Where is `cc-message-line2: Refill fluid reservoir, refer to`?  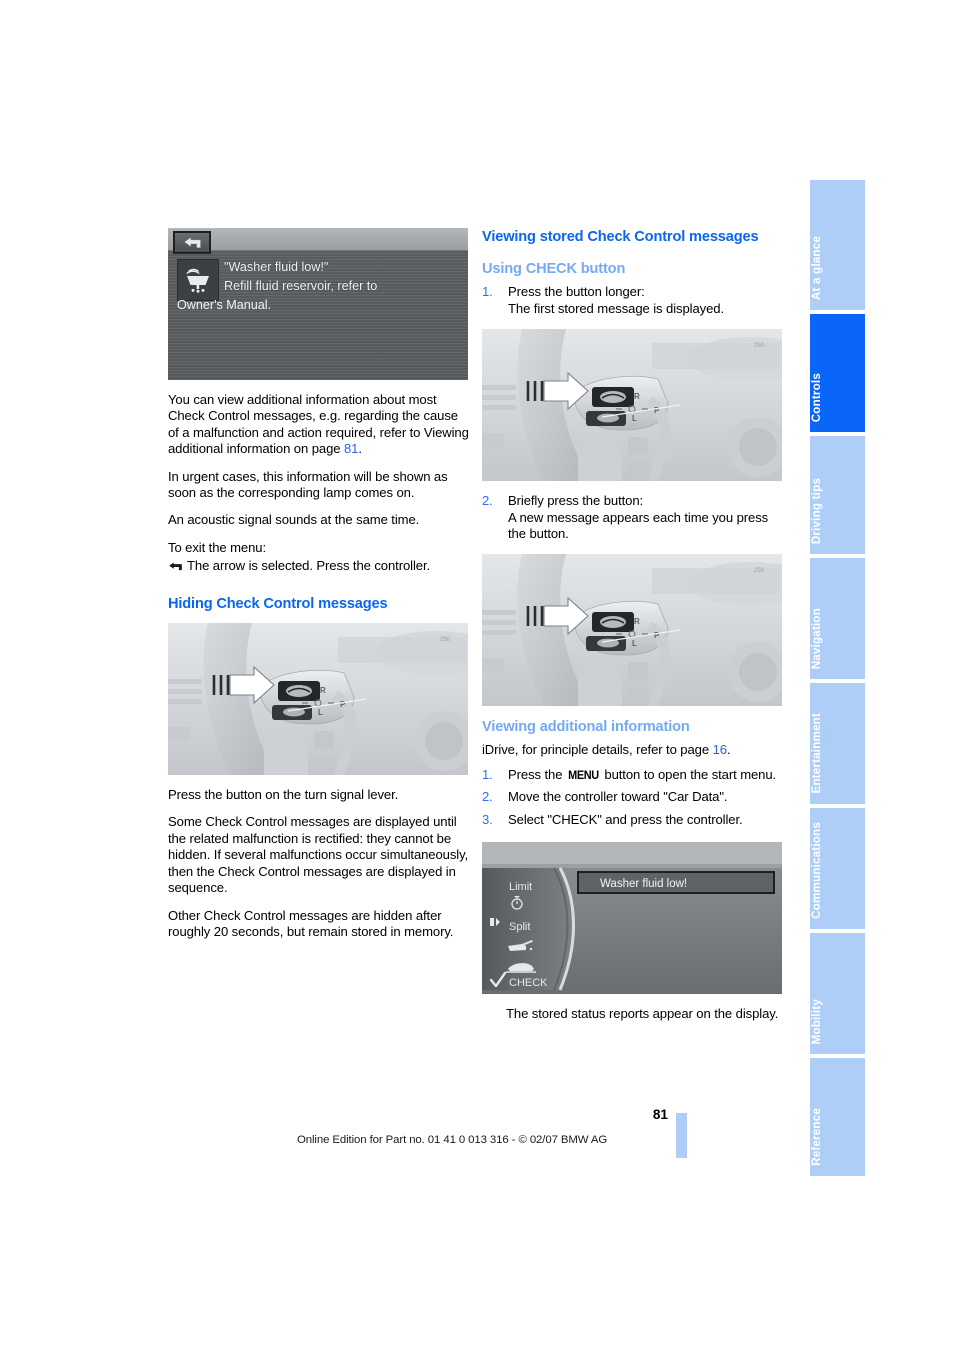
cc-message-line2: Refill fluid reservoir, refer to is located at coordinates (301, 286).